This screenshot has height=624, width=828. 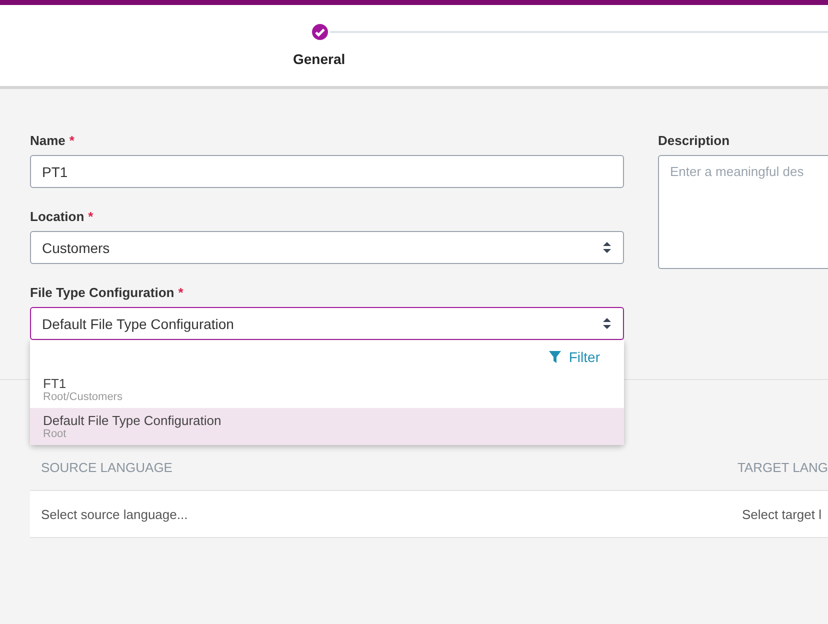 What do you see at coordinates (327, 323) in the screenshot?
I see `file-type-select: Default File Type Configuration` at bounding box center [327, 323].